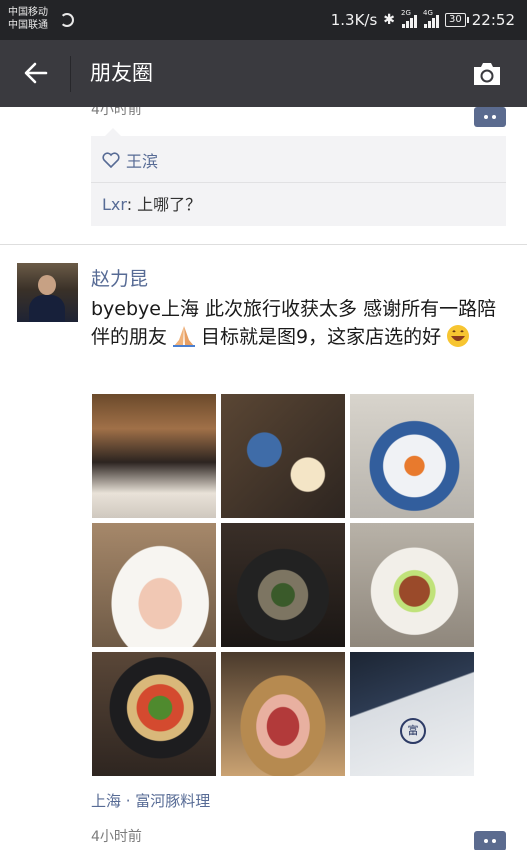 The width and height of the screenshot is (527, 850). What do you see at coordinates (457, 20) in the screenshot?
I see `battery-icon: 30` at bounding box center [457, 20].